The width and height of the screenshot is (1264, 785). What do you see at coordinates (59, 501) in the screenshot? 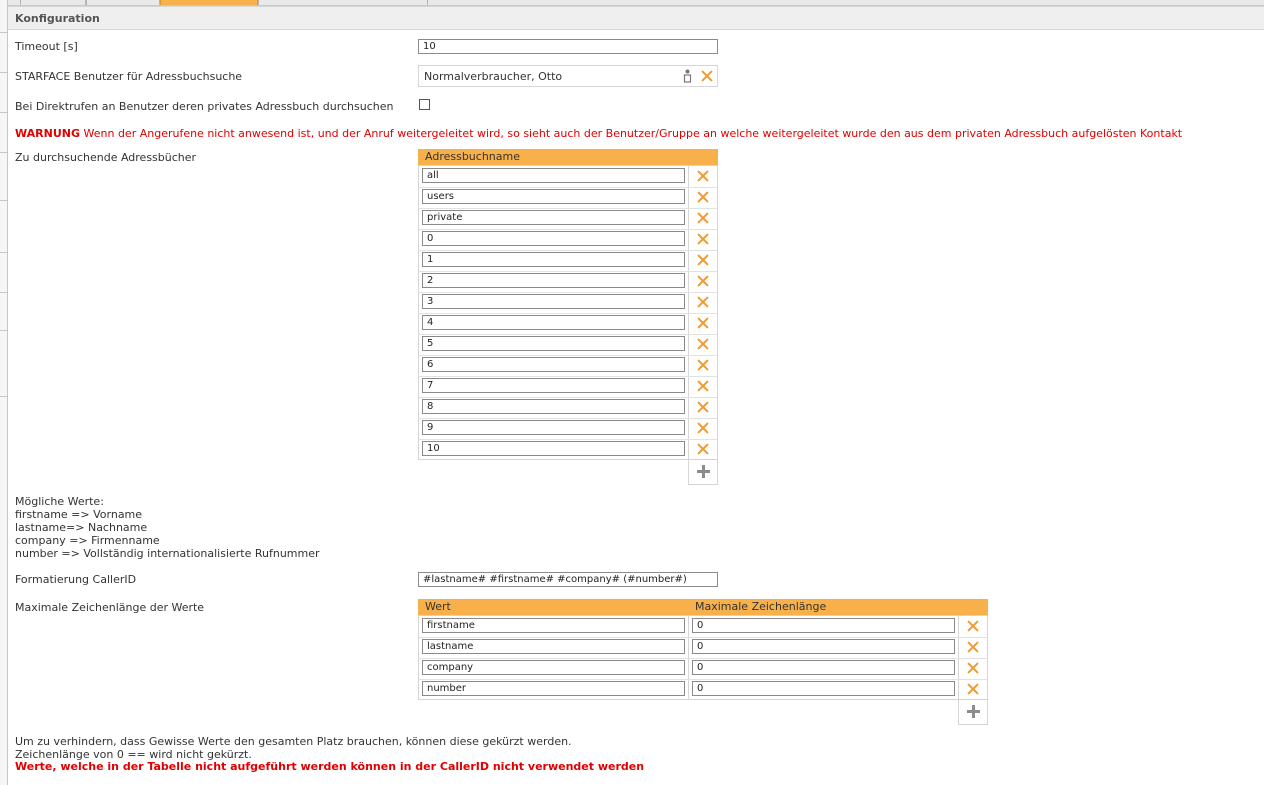
I see `possible-values-heading: Mögliche Werte:` at bounding box center [59, 501].